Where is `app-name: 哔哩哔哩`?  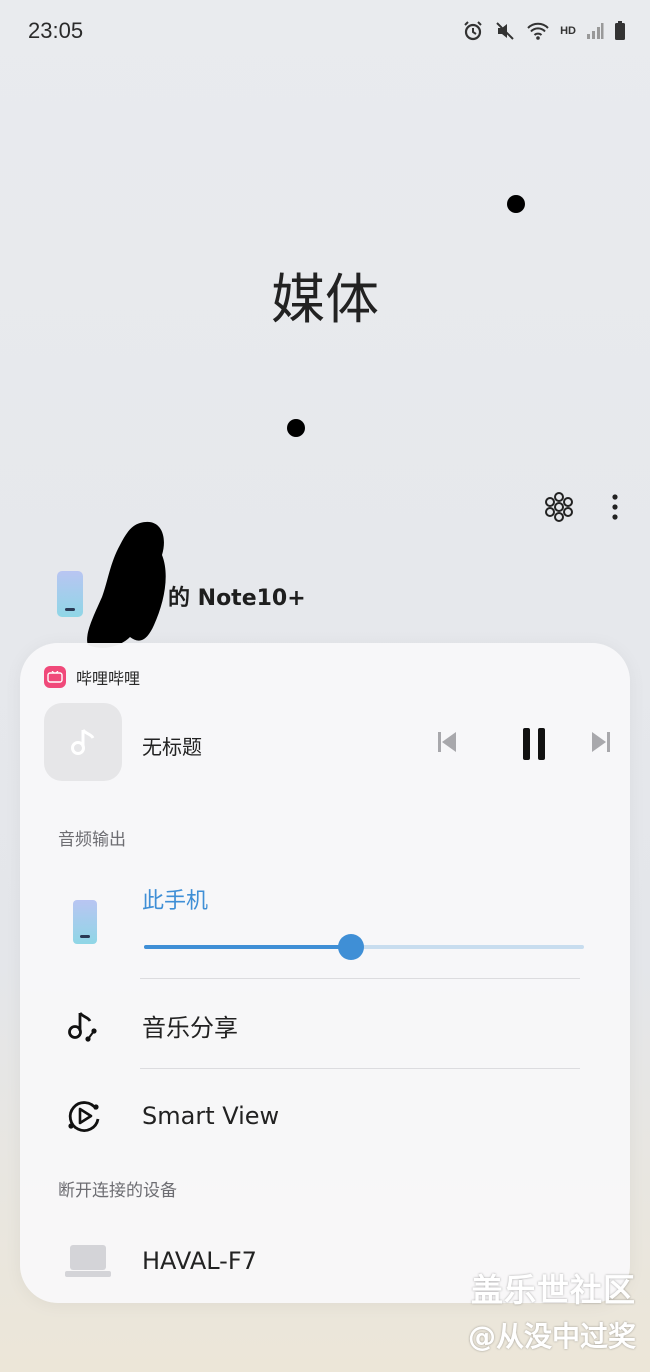 app-name: 哔哩哔哩 is located at coordinates (108, 678).